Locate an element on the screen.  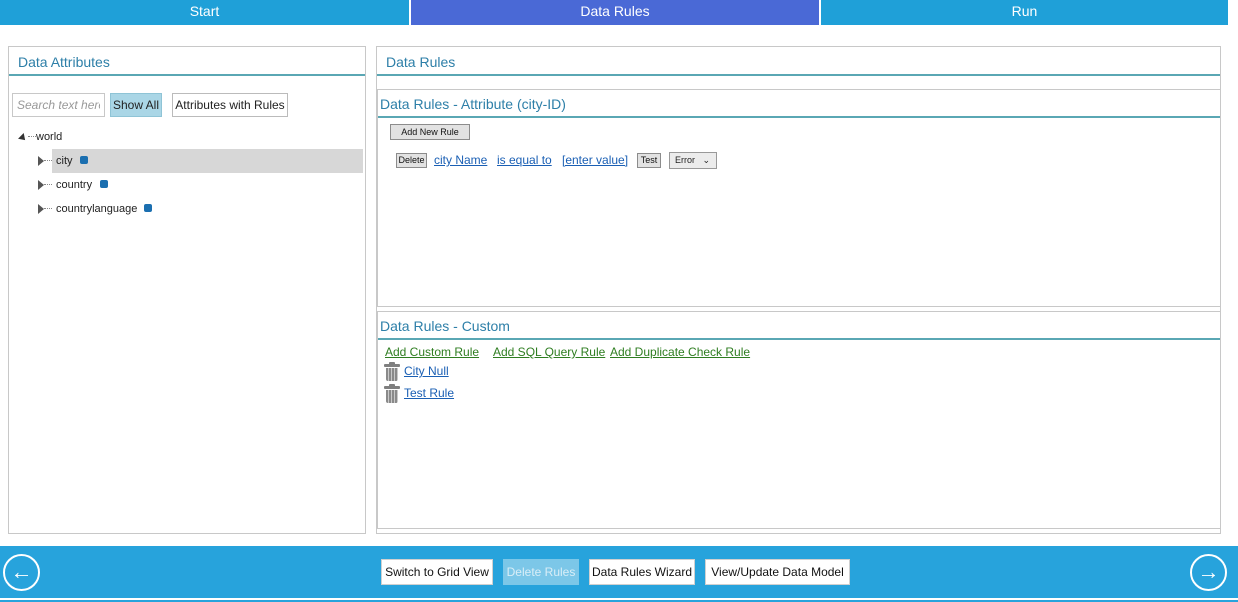
show-all-button: Show All is located at coordinates (136, 105).